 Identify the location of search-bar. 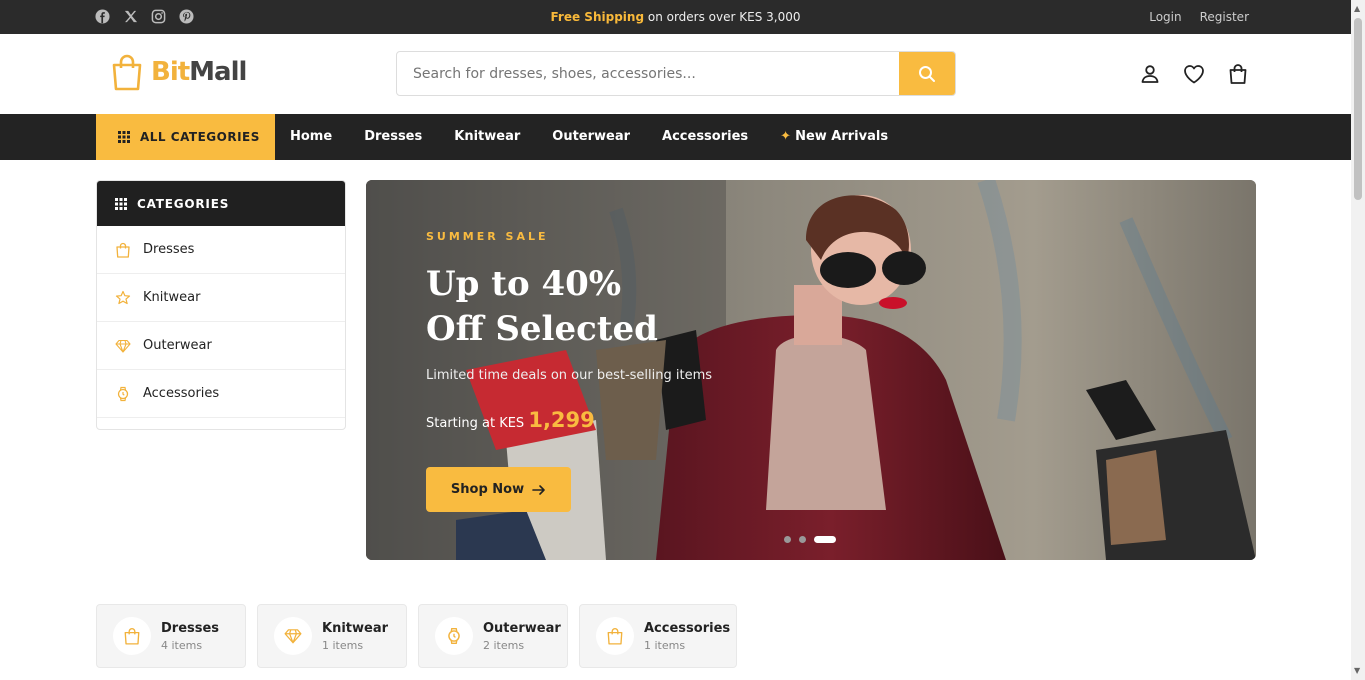
(676, 73).